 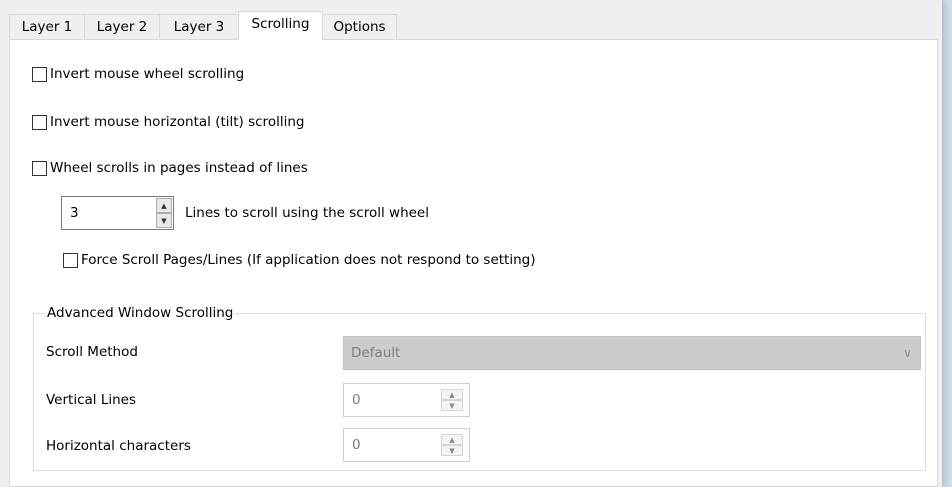 What do you see at coordinates (907, 353) in the screenshot?
I see `chevron-down-icon: ∨` at bounding box center [907, 353].